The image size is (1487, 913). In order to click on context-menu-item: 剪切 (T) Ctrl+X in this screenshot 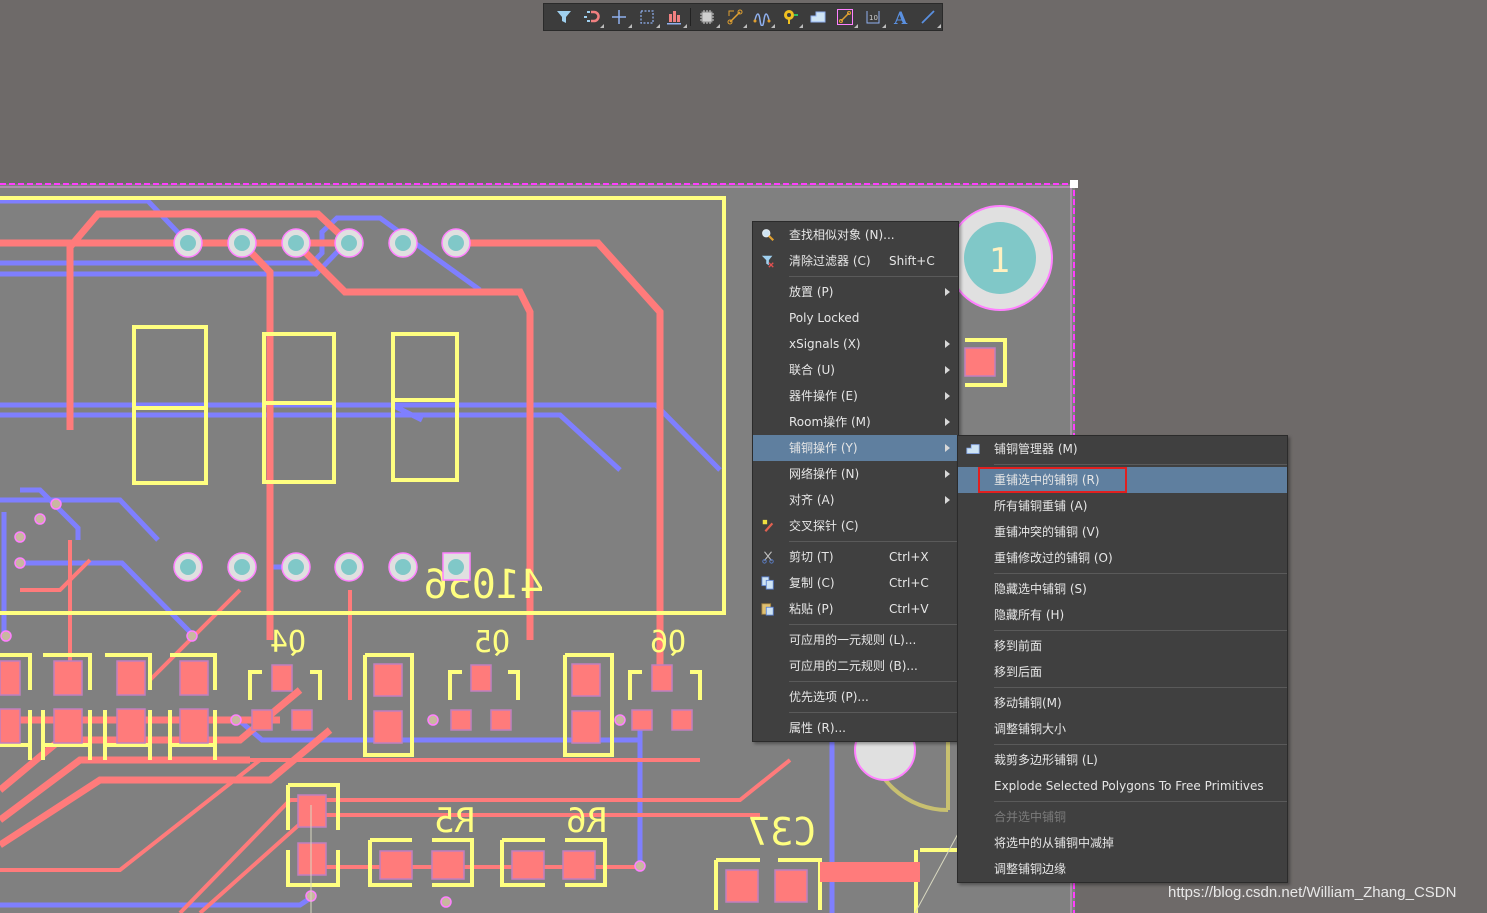, I will do `click(855, 557)`.